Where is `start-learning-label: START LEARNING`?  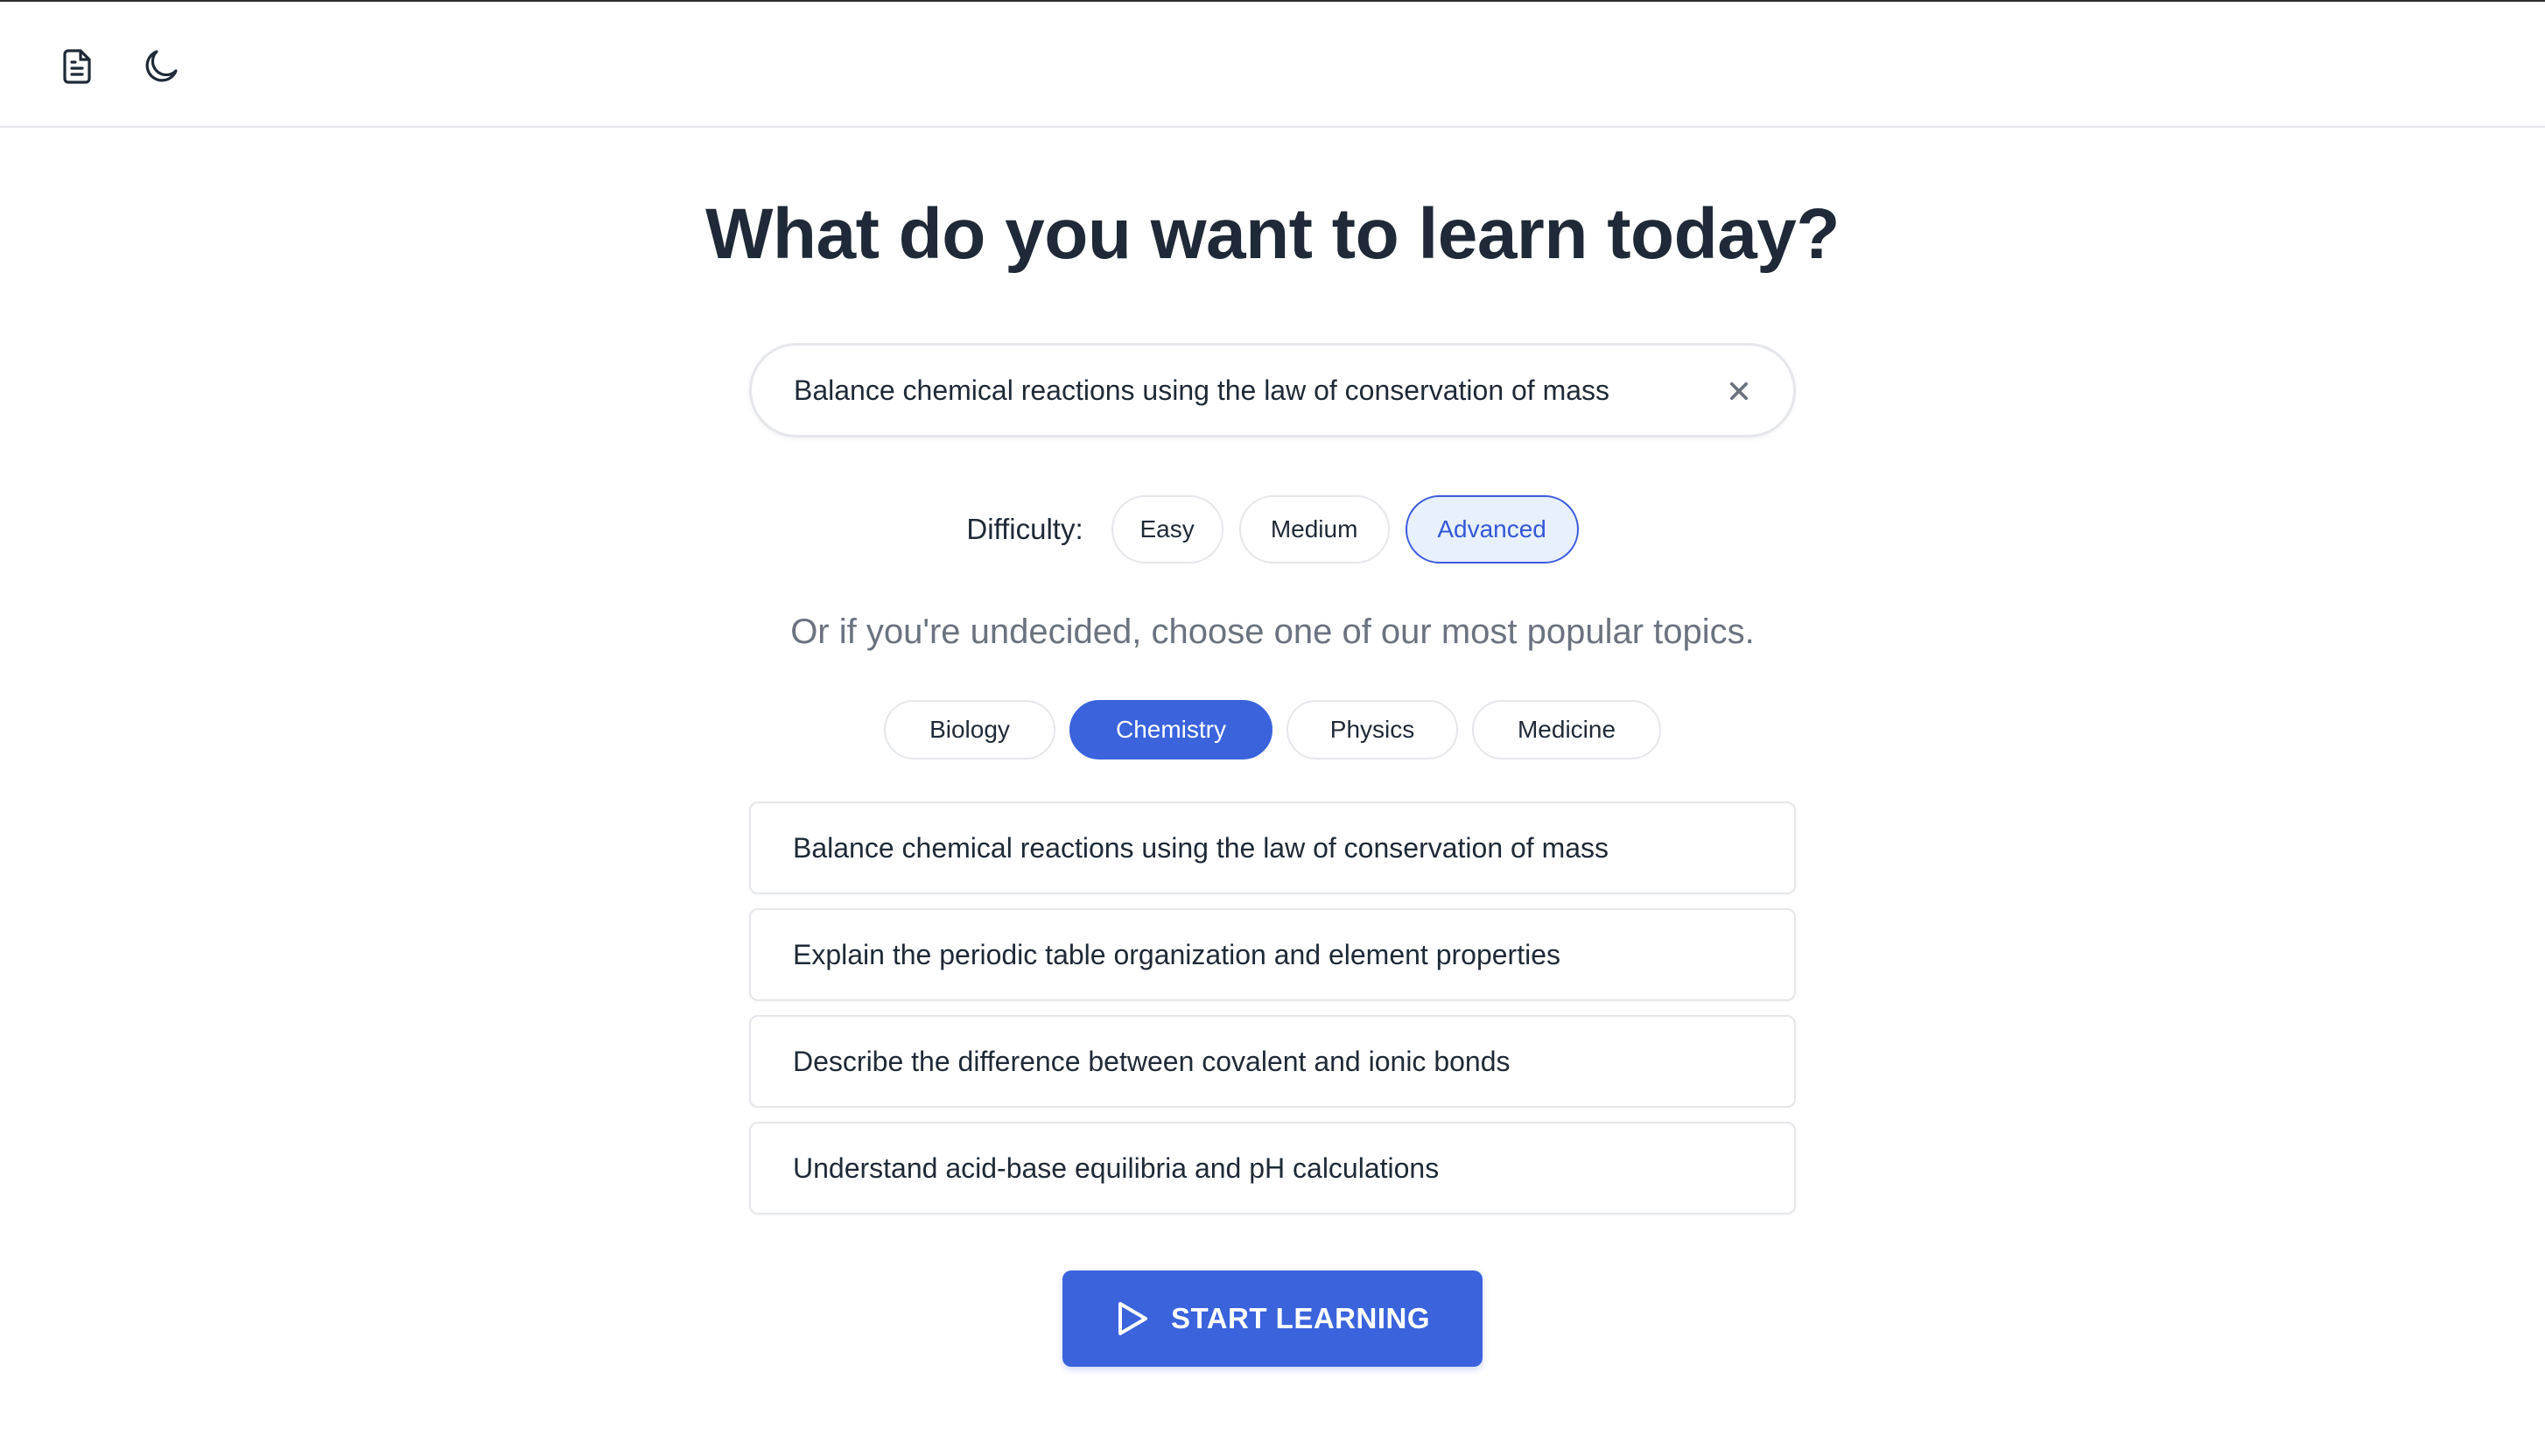
start-learning-label: START LEARNING is located at coordinates (1300, 1318).